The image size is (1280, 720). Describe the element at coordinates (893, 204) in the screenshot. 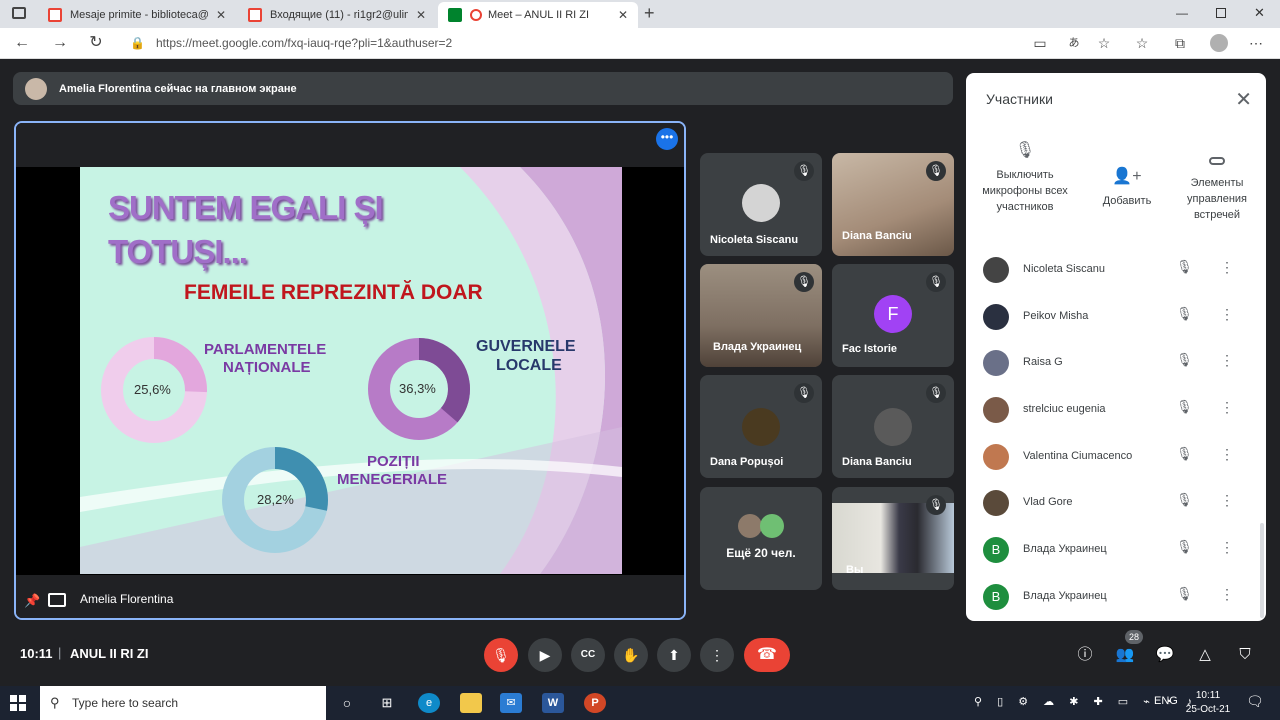

I see `tile-diana-1: 🎙 Diana Banciu` at that location.